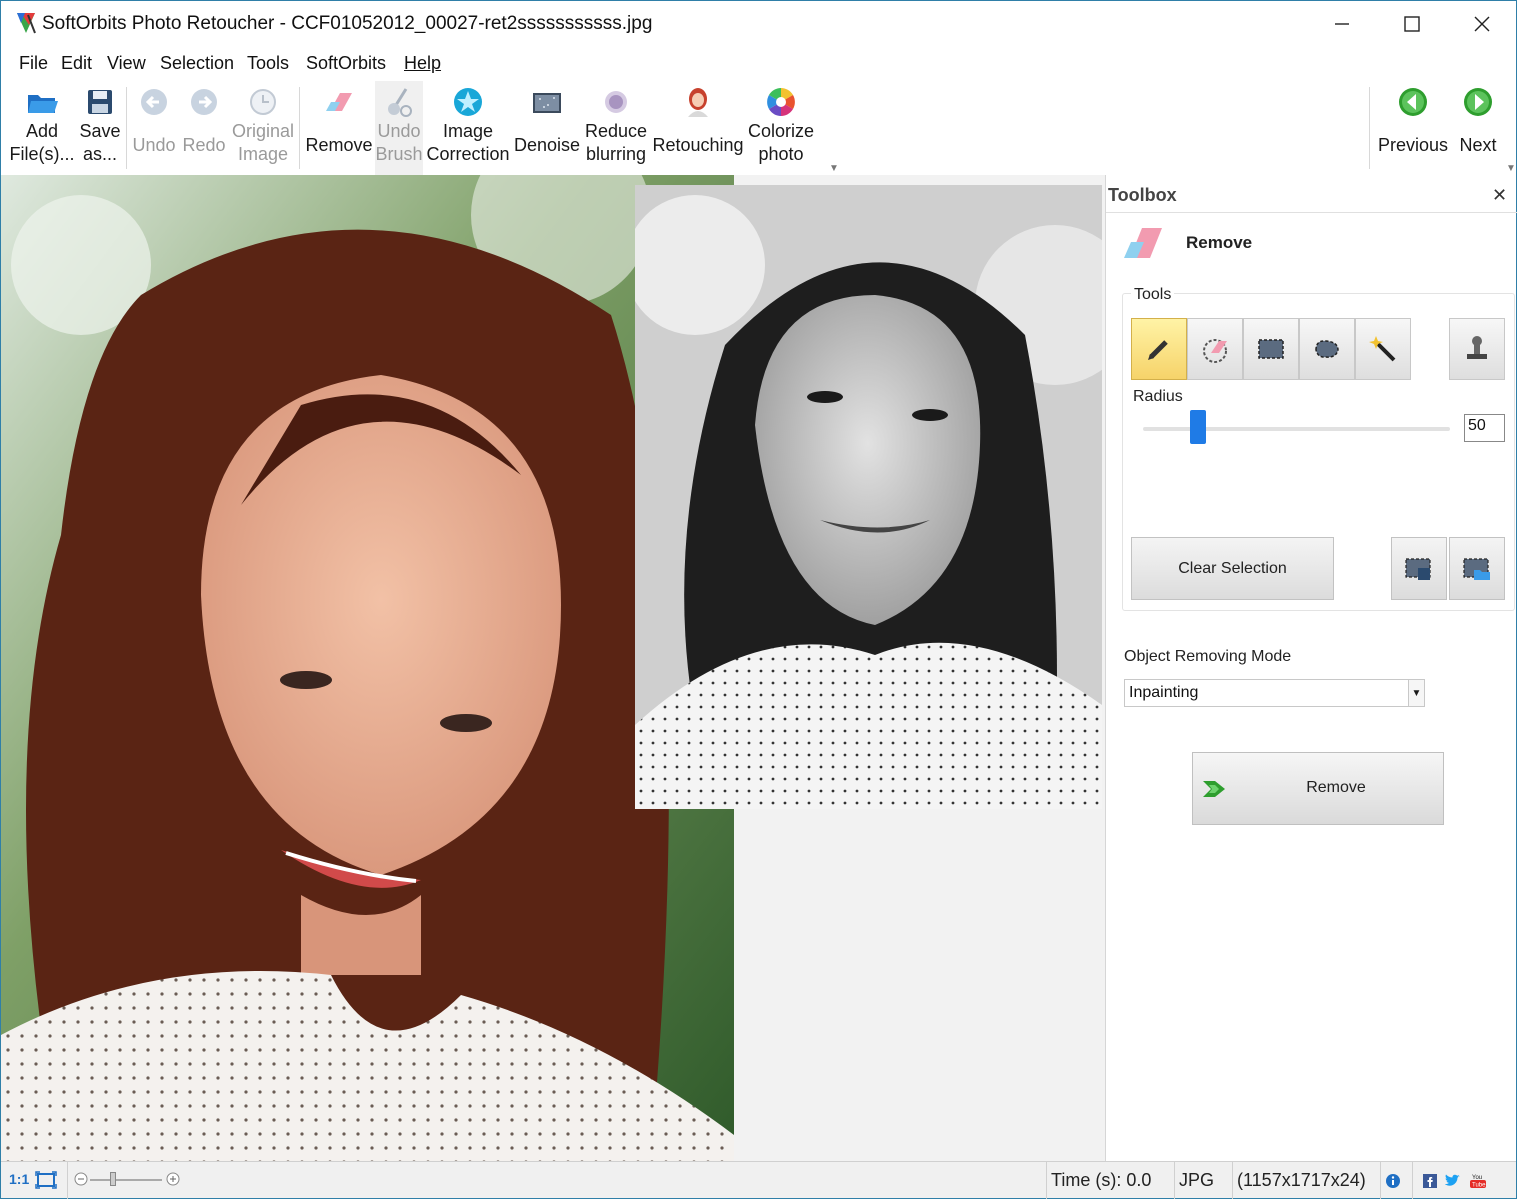 Image resolution: width=1517 pixels, height=1199 pixels. I want to click on rectangle-select-button, so click(1271, 349).